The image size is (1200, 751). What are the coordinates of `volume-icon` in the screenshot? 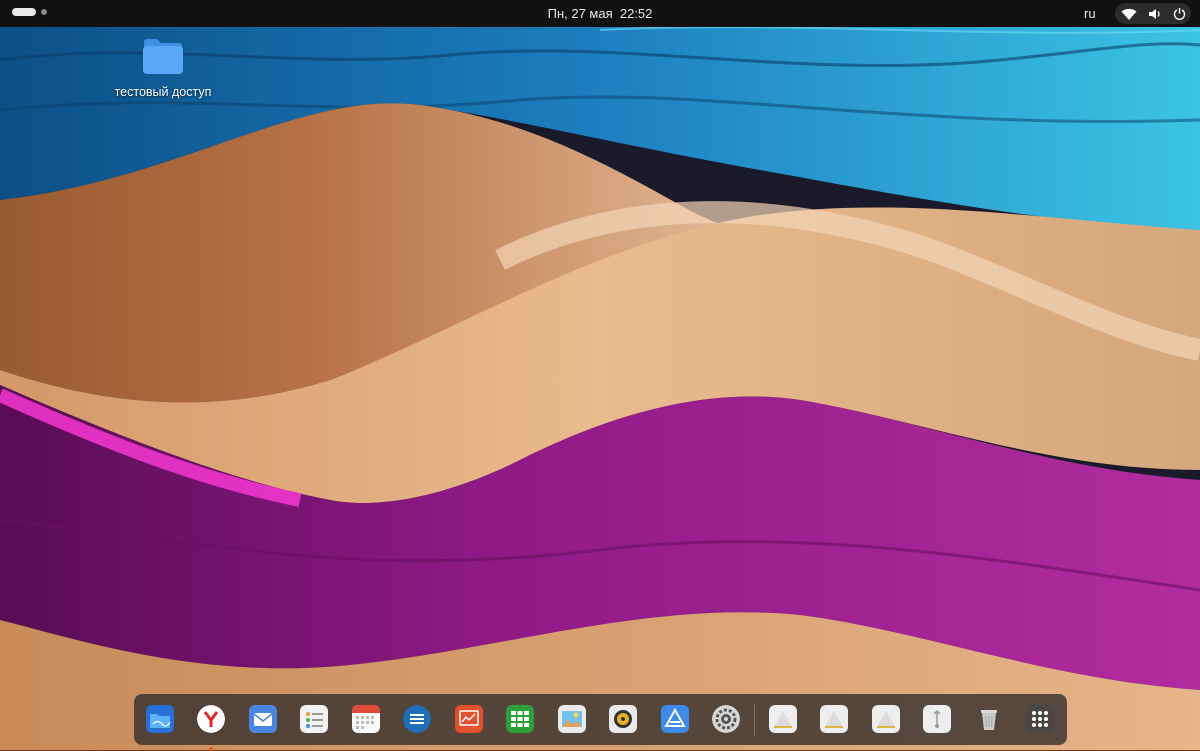 It's located at (1155, 14).